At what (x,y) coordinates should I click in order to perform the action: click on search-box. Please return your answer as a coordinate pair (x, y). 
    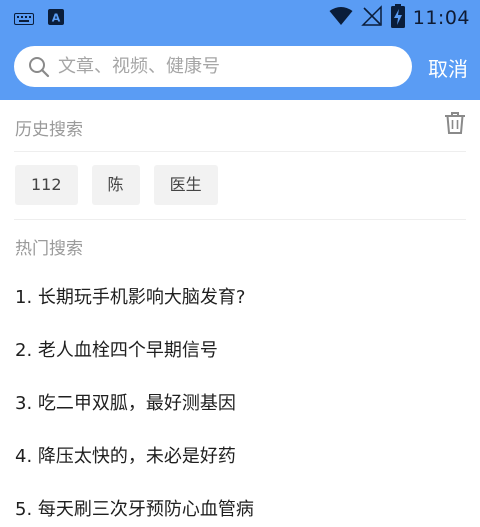
    Looking at the image, I should click on (213, 66).